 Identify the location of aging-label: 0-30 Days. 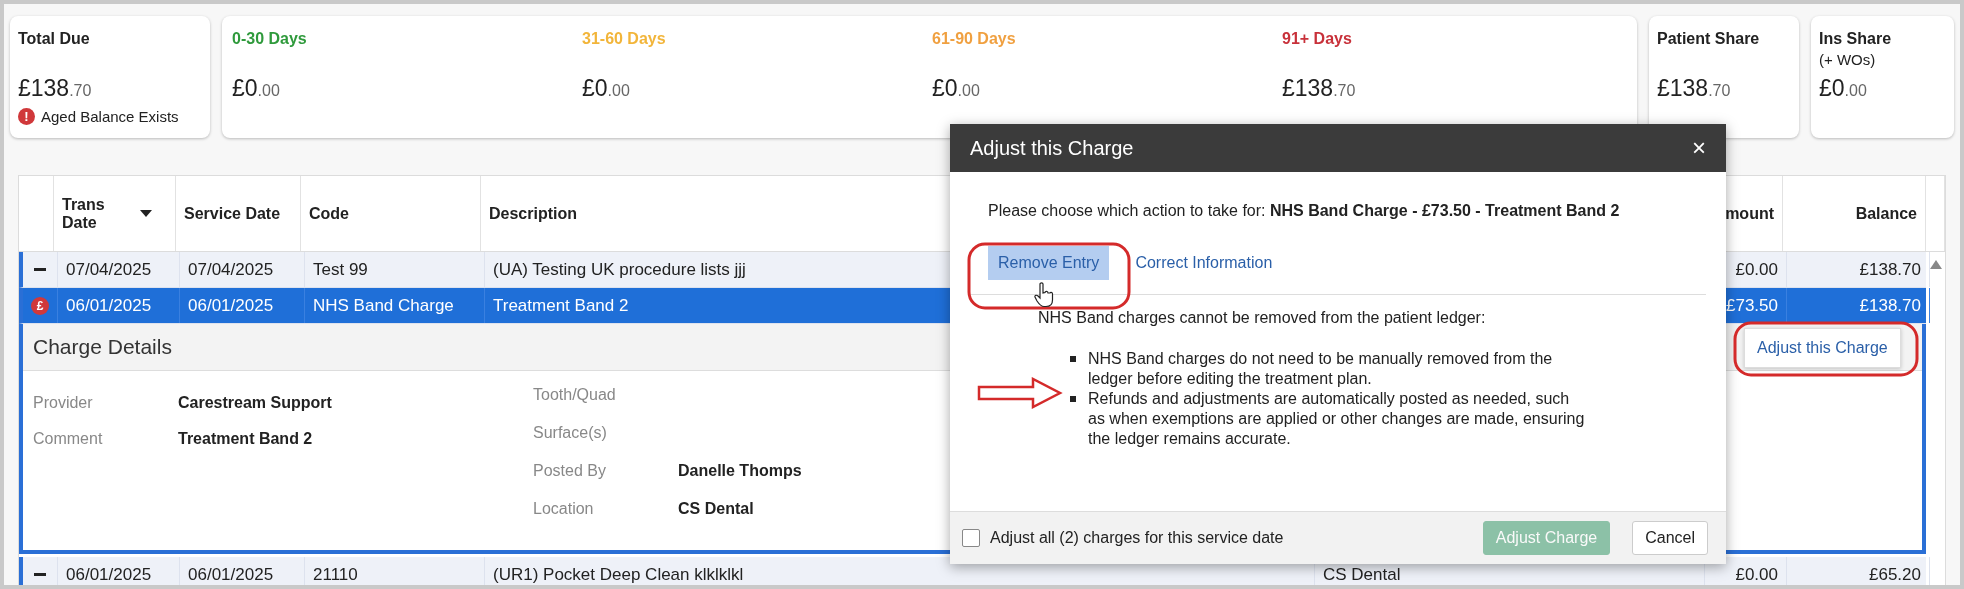
(270, 39).